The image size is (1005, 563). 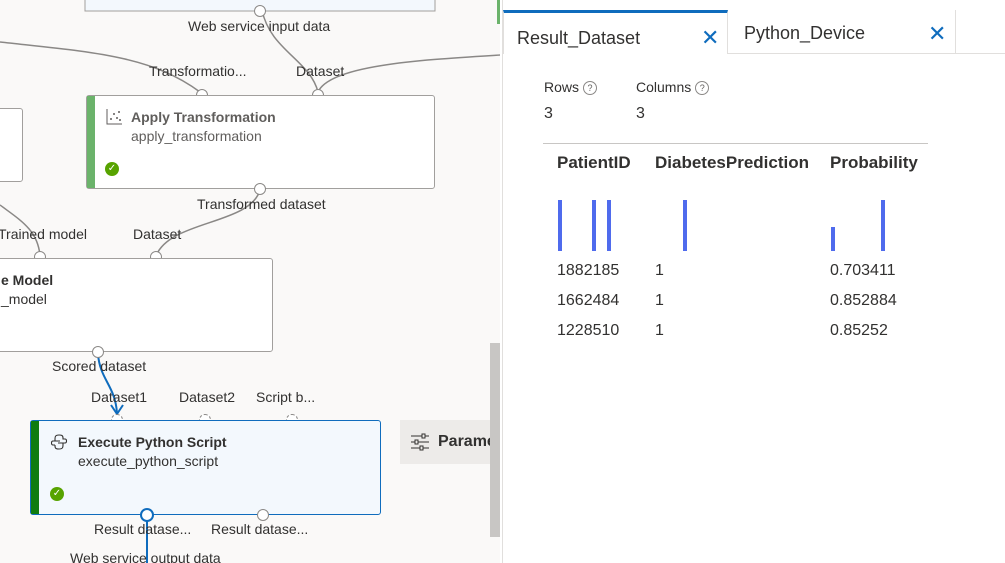 I want to click on table-cell: 0.852884, so click(x=863, y=300).